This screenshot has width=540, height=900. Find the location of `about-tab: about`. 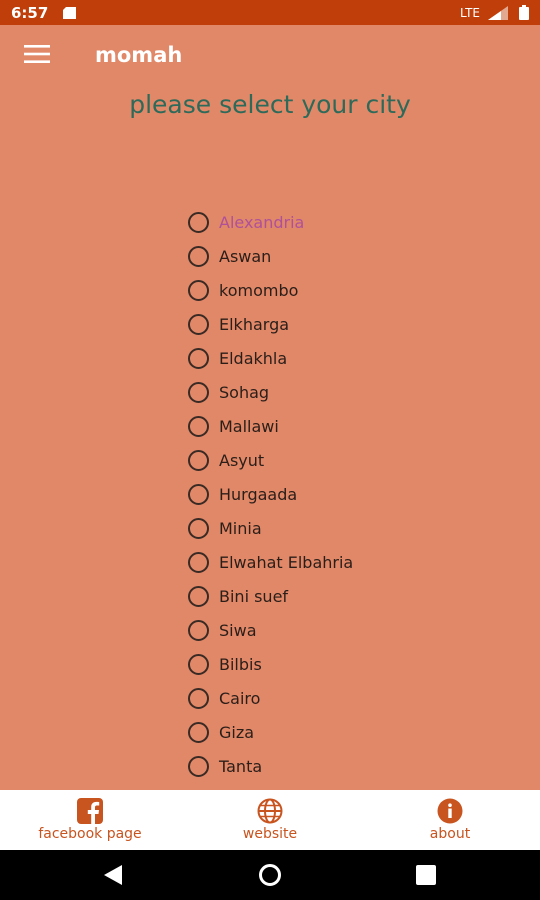

about-tab: about is located at coordinates (450, 820).